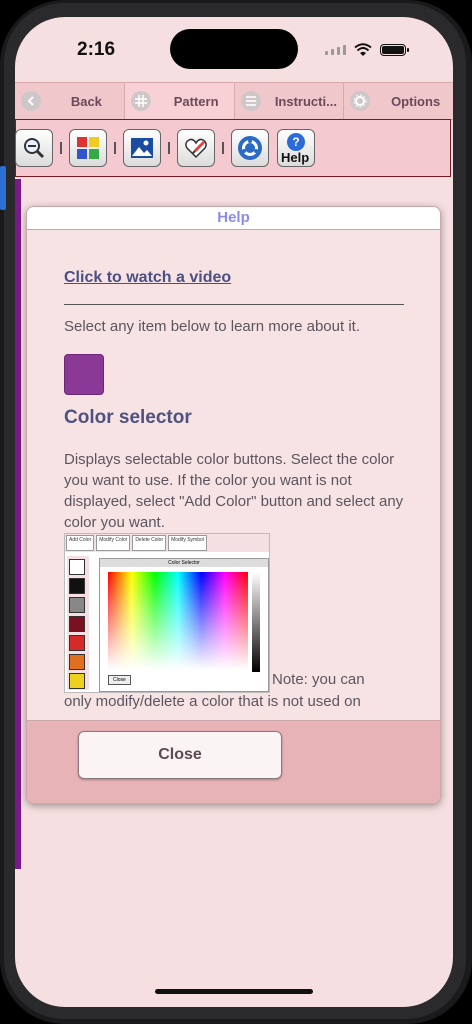 The image size is (472, 1024). Describe the element at coordinates (234, 49) in the screenshot. I see `dynamic-island` at that location.